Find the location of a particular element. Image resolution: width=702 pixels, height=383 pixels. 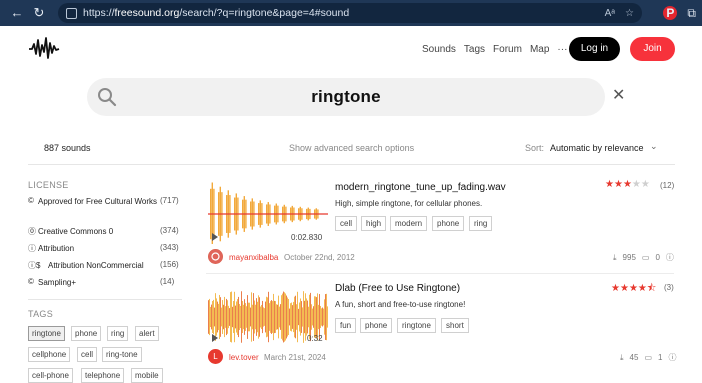

license-label: Attribution NonCommercial is located at coordinates (96, 265).